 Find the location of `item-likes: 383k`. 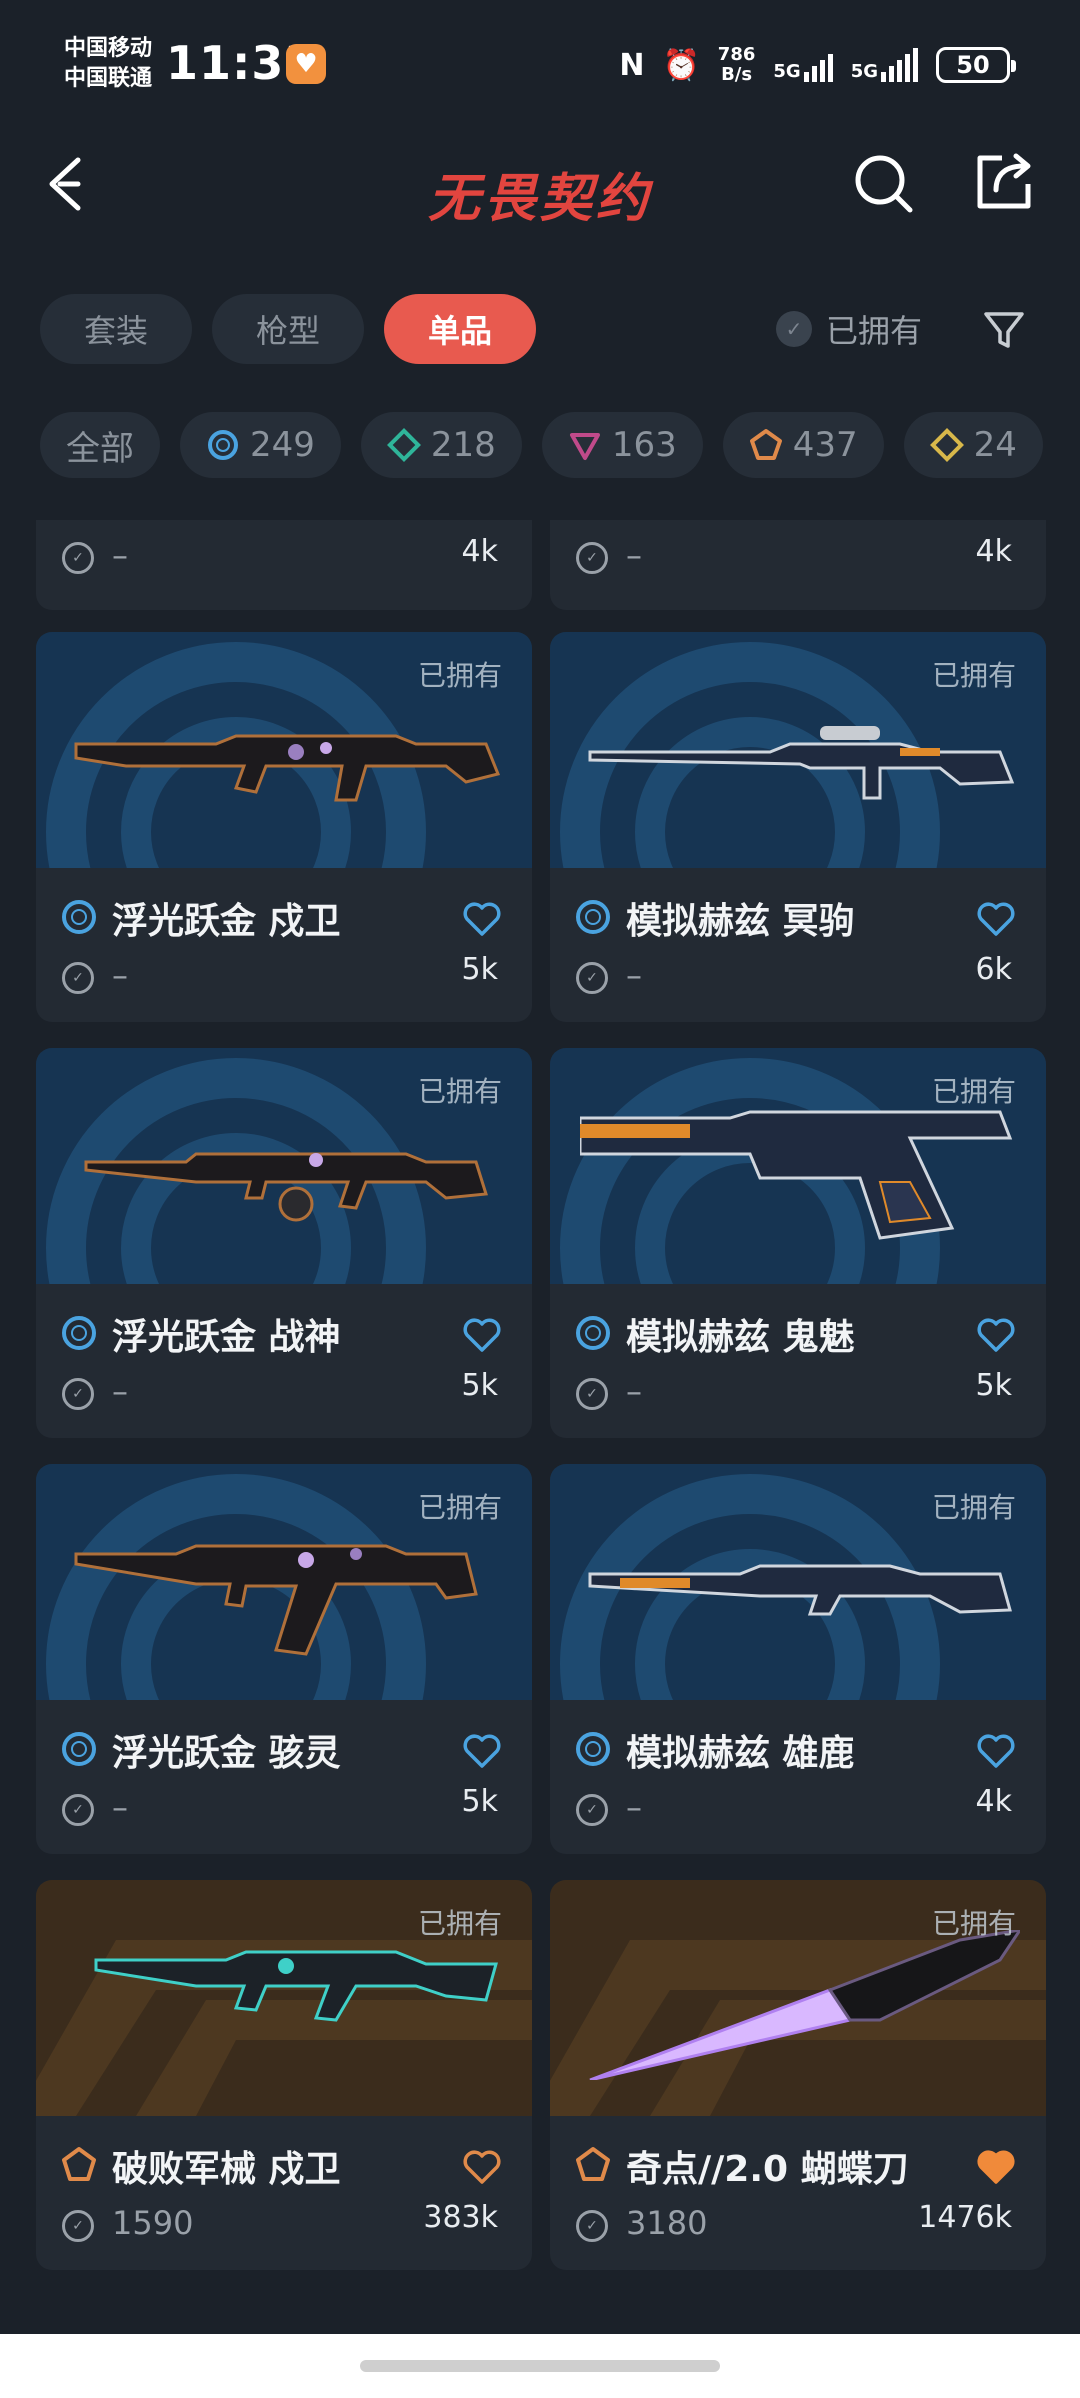

item-likes: 383k is located at coordinates (460, 2217).